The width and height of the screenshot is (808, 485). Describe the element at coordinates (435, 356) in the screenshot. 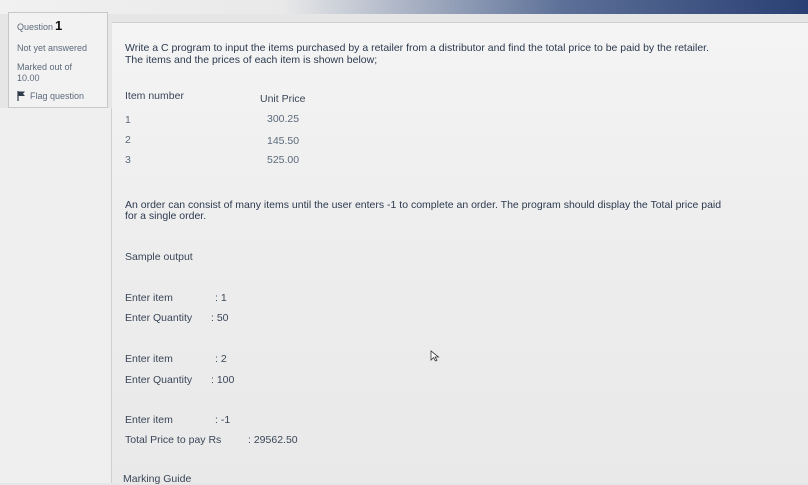

I see `mouse-pointer-icon` at that location.